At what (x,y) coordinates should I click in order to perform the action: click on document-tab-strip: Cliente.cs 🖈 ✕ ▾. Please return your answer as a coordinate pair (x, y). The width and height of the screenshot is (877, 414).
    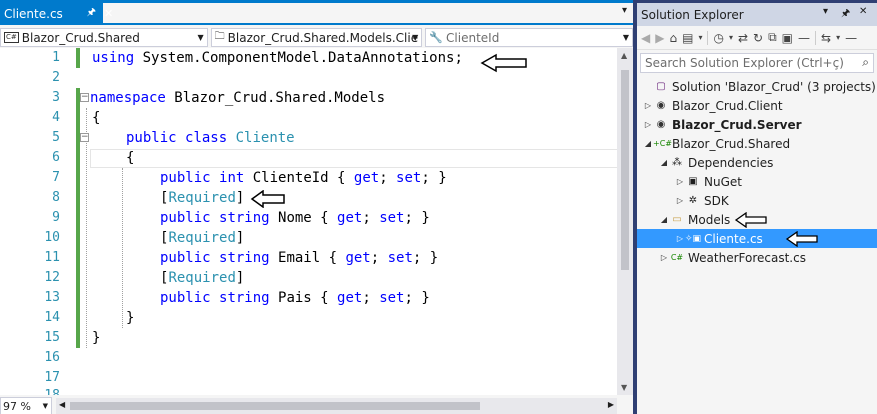
    Looking at the image, I should click on (316, 14).